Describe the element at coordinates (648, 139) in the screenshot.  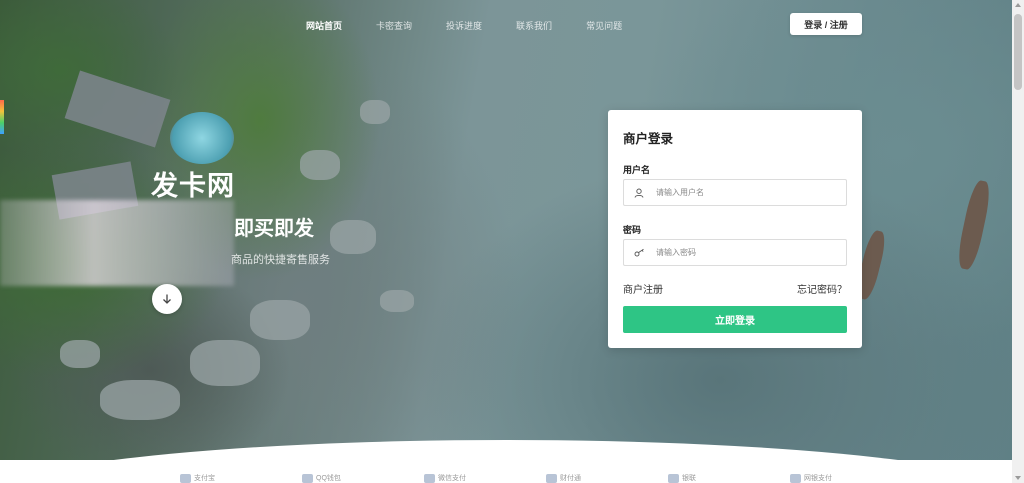
I see `login-card-title: 商户登录` at that location.